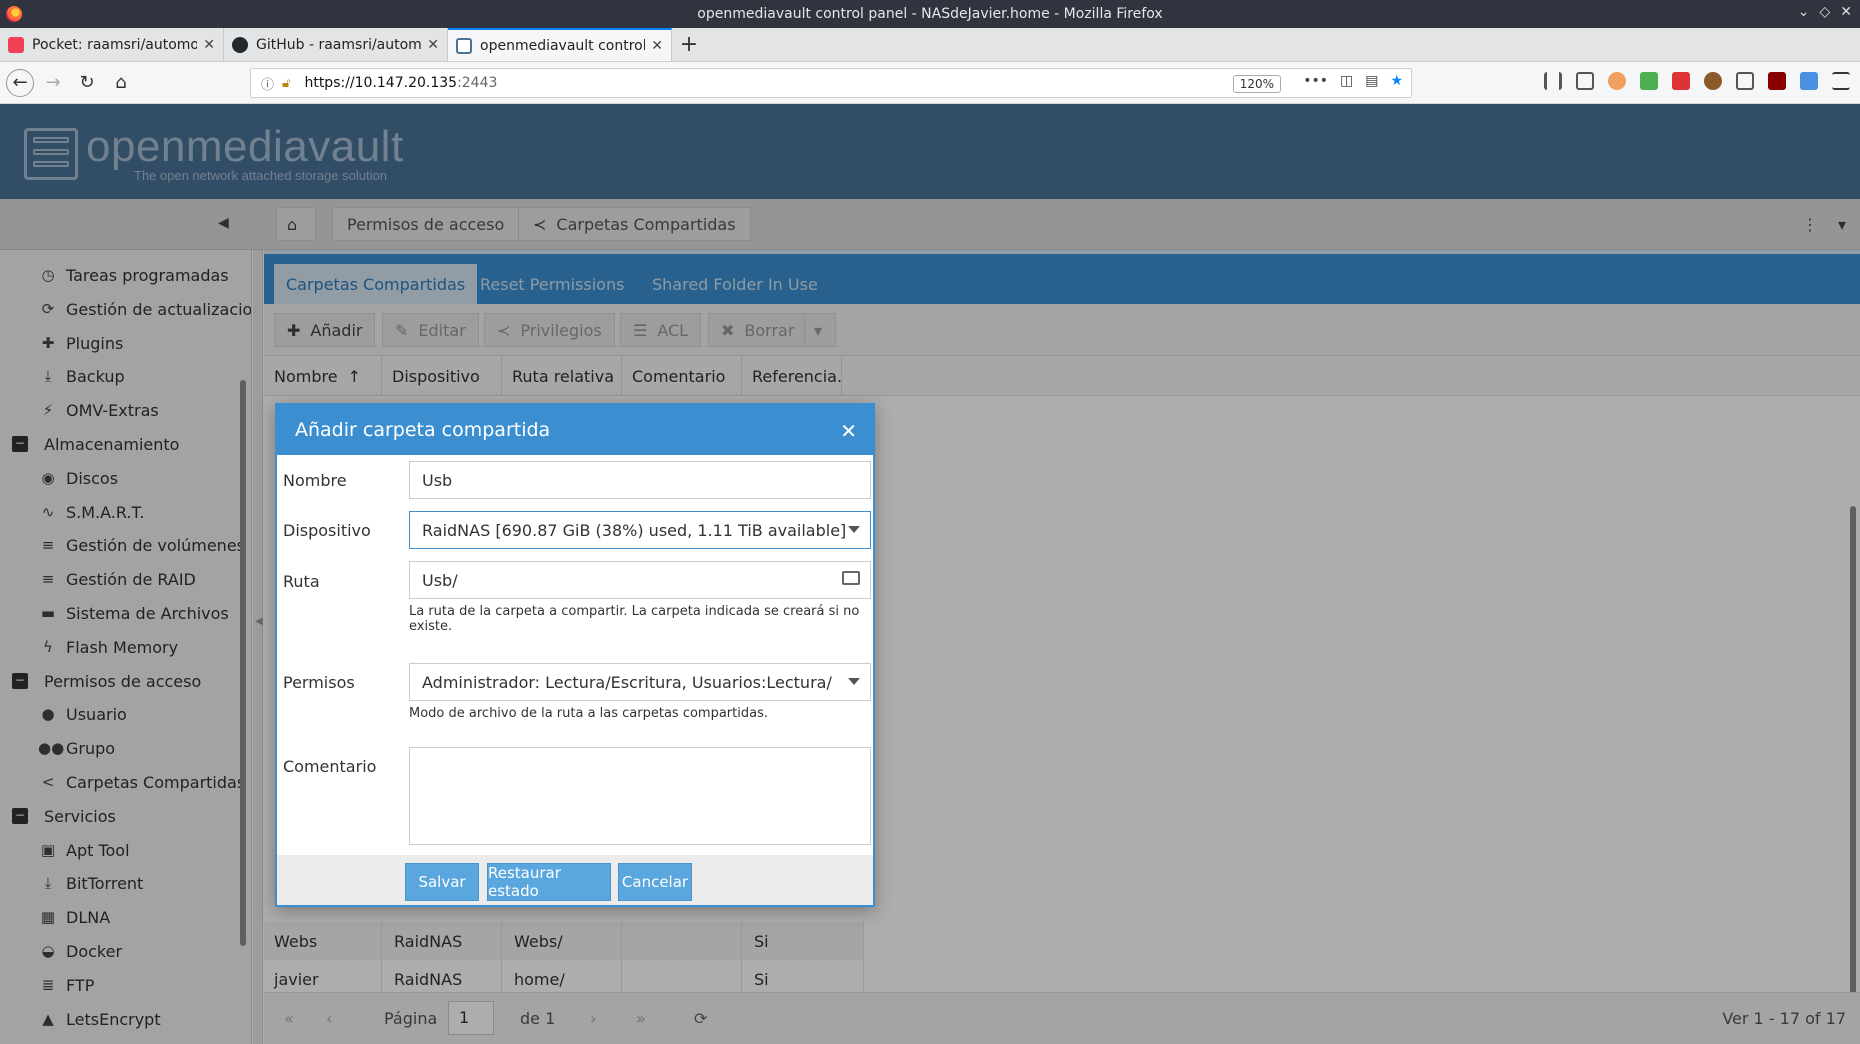 The image size is (1860, 1044). Describe the element at coordinates (401, 83) in the screenshot. I see `url-text: https://10.147.20.135:2443` at that location.